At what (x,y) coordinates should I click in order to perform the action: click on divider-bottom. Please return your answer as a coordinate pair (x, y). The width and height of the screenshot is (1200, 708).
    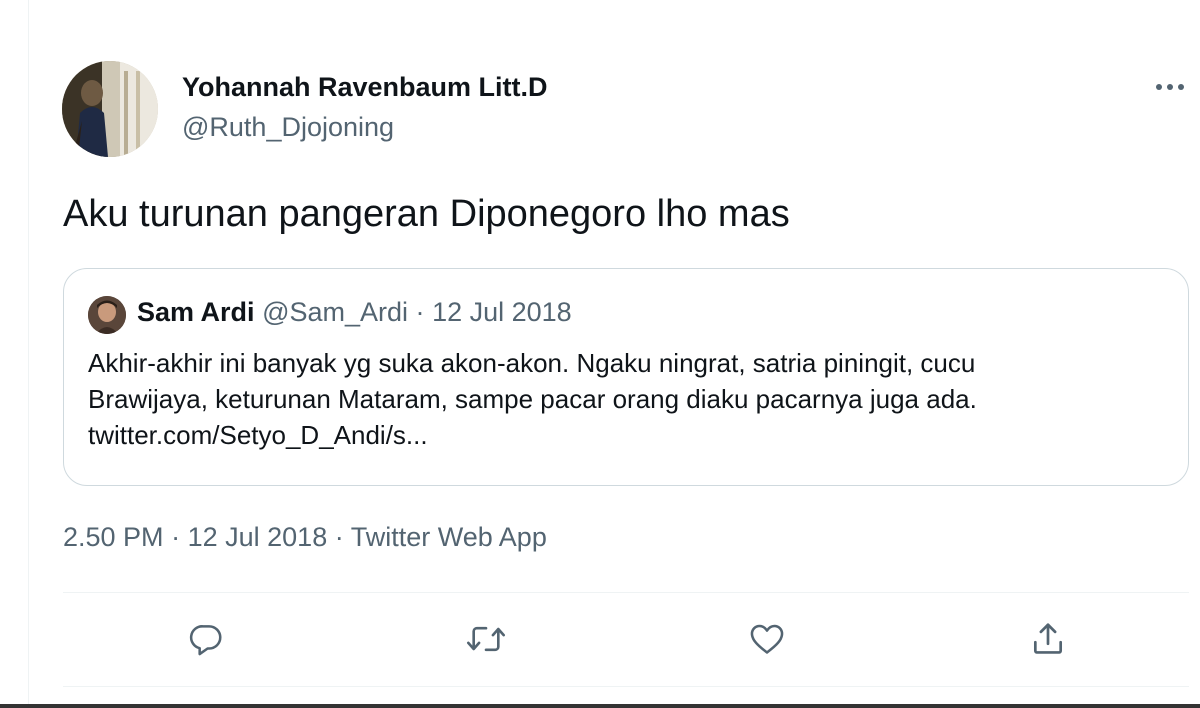
    Looking at the image, I should click on (626, 686).